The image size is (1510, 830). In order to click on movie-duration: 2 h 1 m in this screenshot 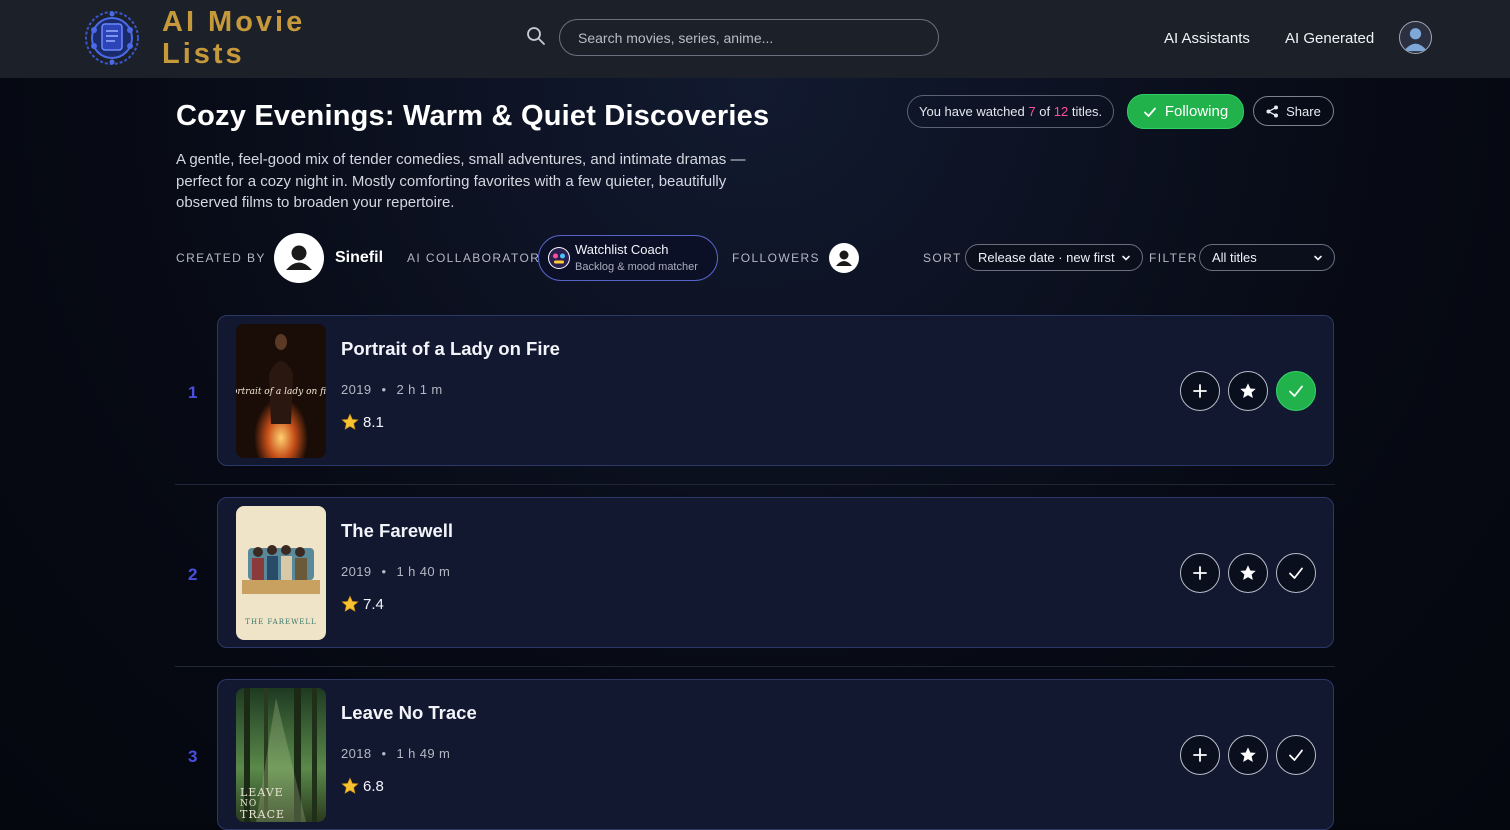, I will do `click(419, 389)`.